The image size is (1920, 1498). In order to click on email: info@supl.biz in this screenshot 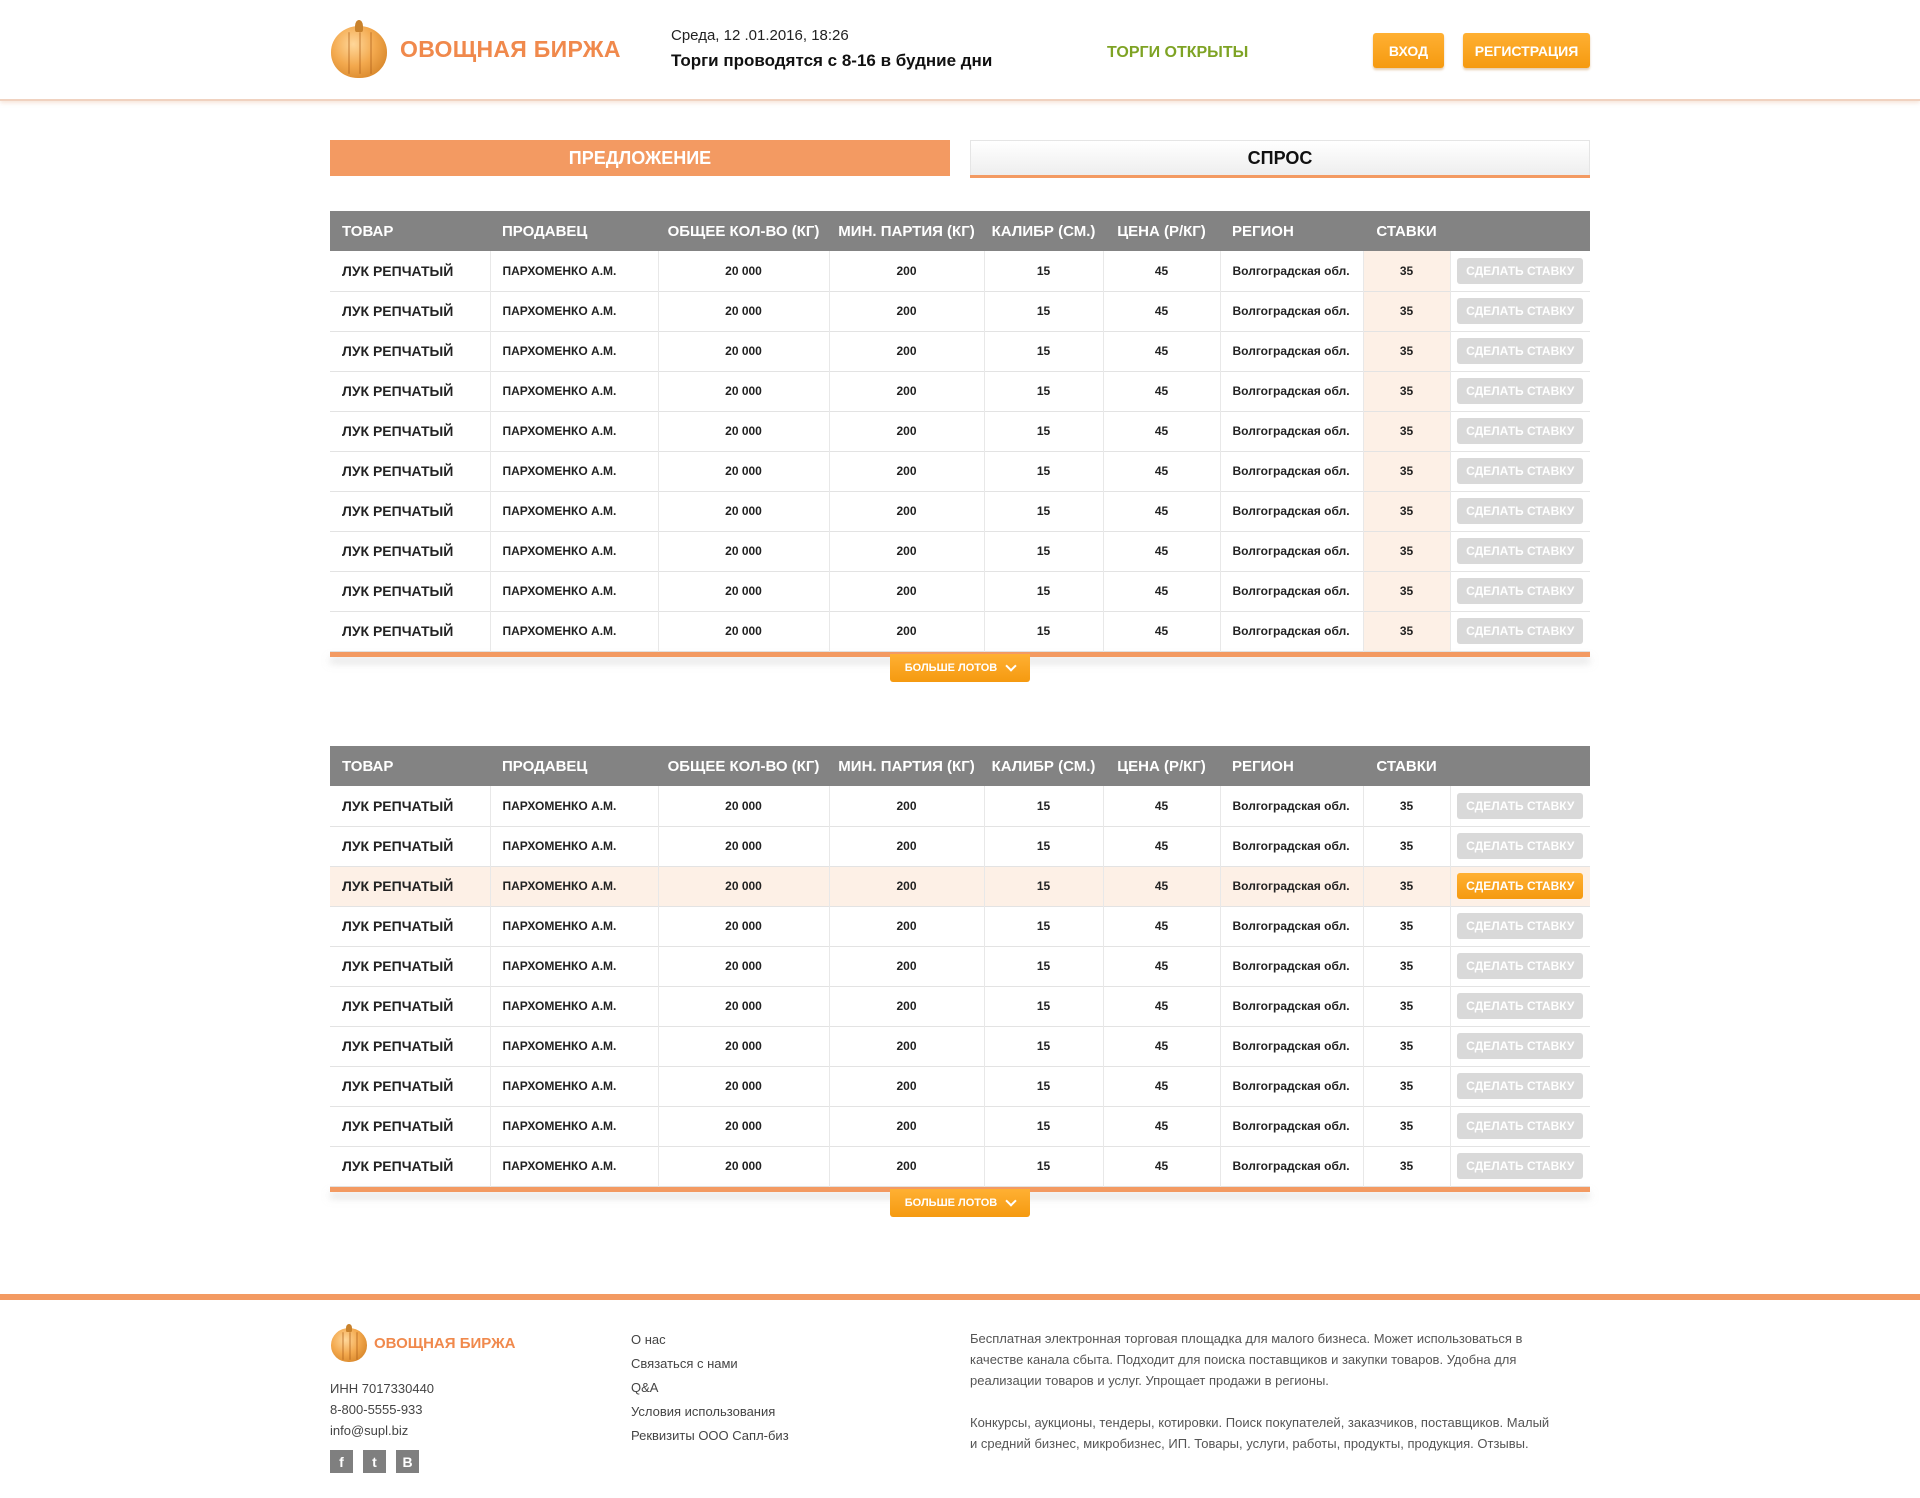, I will do `click(382, 1430)`.